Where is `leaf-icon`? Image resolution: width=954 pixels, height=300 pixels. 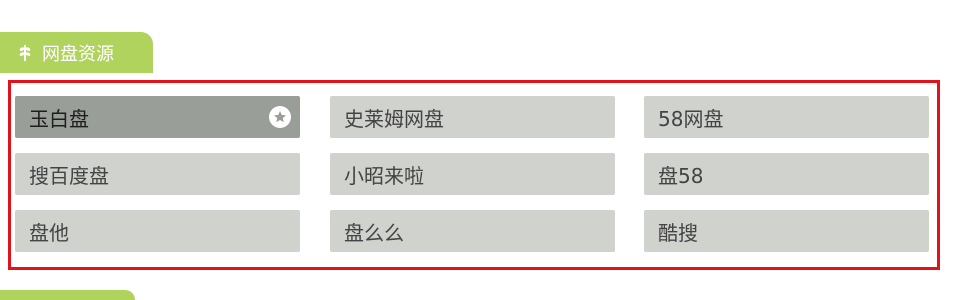
leaf-icon is located at coordinates (25, 53).